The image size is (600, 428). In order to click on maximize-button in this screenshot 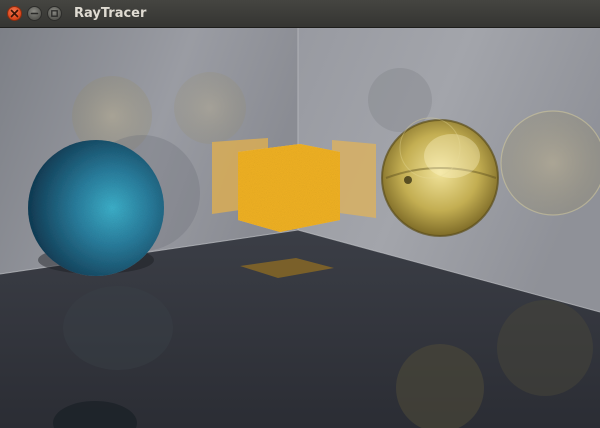, I will do `click(54, 13)`.